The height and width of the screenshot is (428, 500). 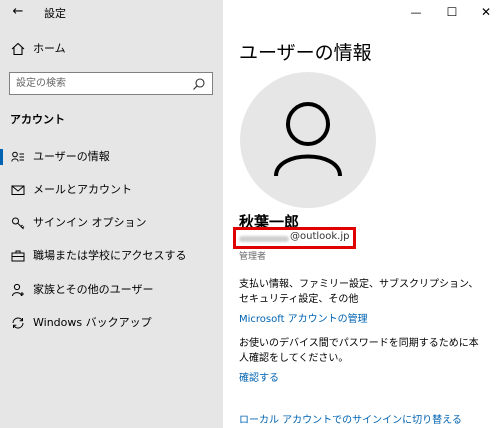 I want to click on key-icon, so click(x=18, y=223).